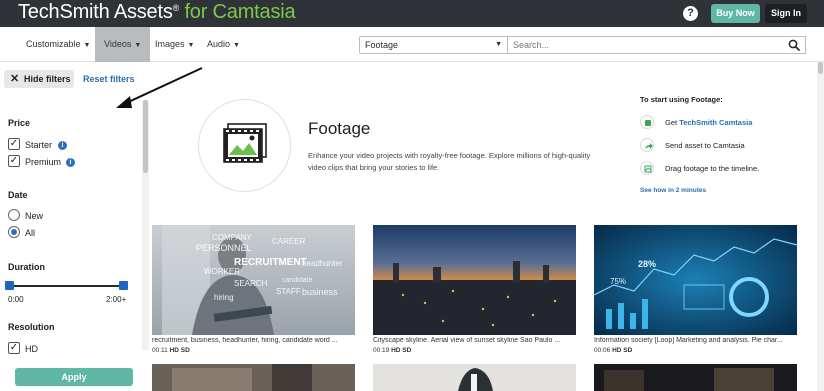  Describe the element at coordinates (47, 79) in the screenshot. I see `hide-filters-label: Hide filters` at that location.